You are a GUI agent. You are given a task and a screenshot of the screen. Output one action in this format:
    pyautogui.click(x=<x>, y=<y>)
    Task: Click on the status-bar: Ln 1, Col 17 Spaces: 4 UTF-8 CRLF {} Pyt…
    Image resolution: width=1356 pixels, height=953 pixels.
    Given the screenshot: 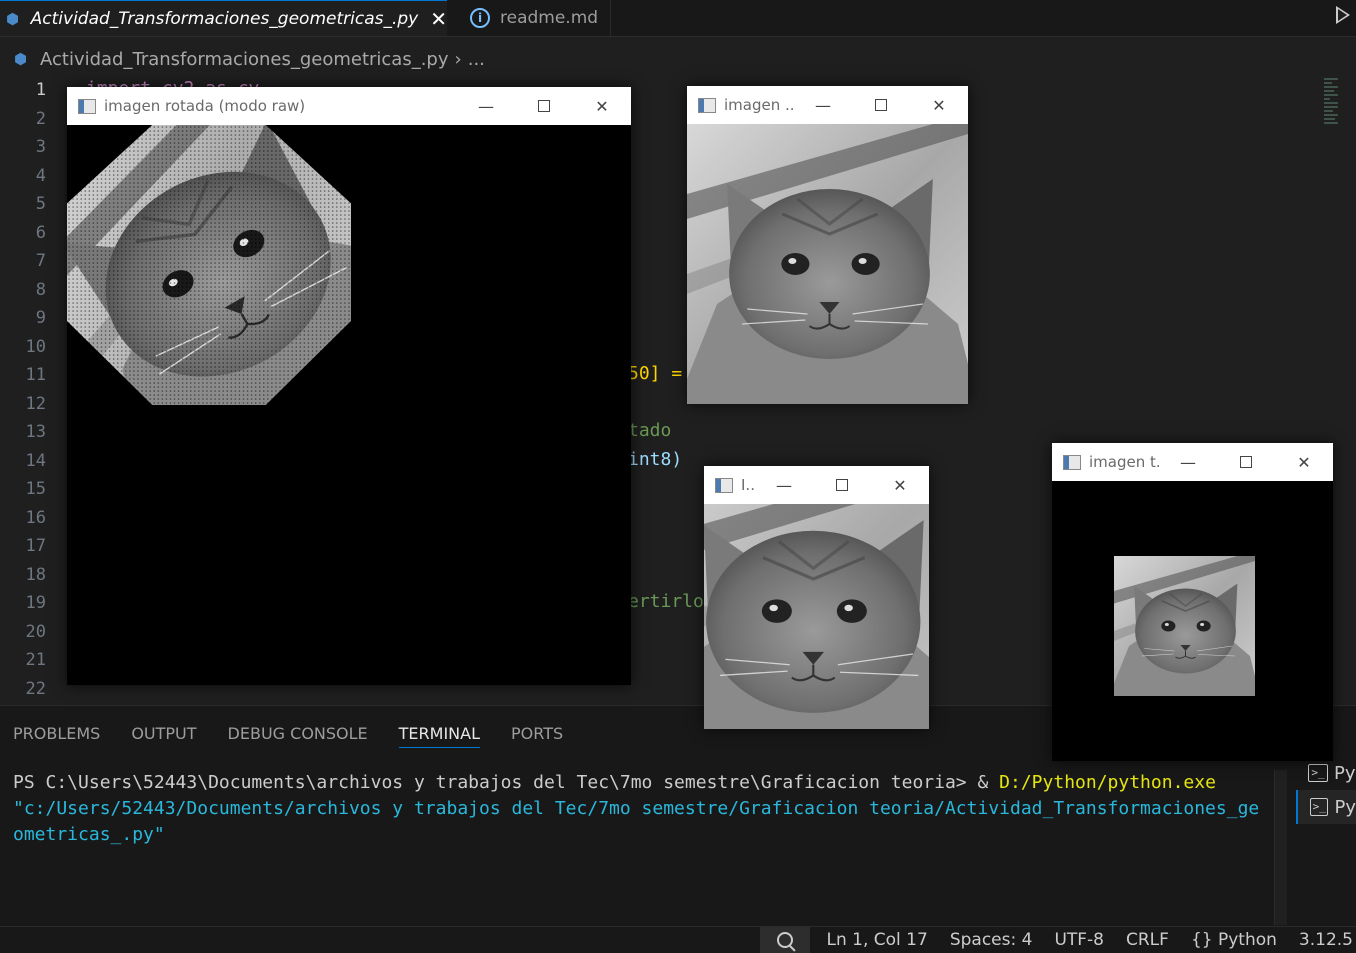 What is the action you would take?
    pyautogui.click(x=678, y=939)
    